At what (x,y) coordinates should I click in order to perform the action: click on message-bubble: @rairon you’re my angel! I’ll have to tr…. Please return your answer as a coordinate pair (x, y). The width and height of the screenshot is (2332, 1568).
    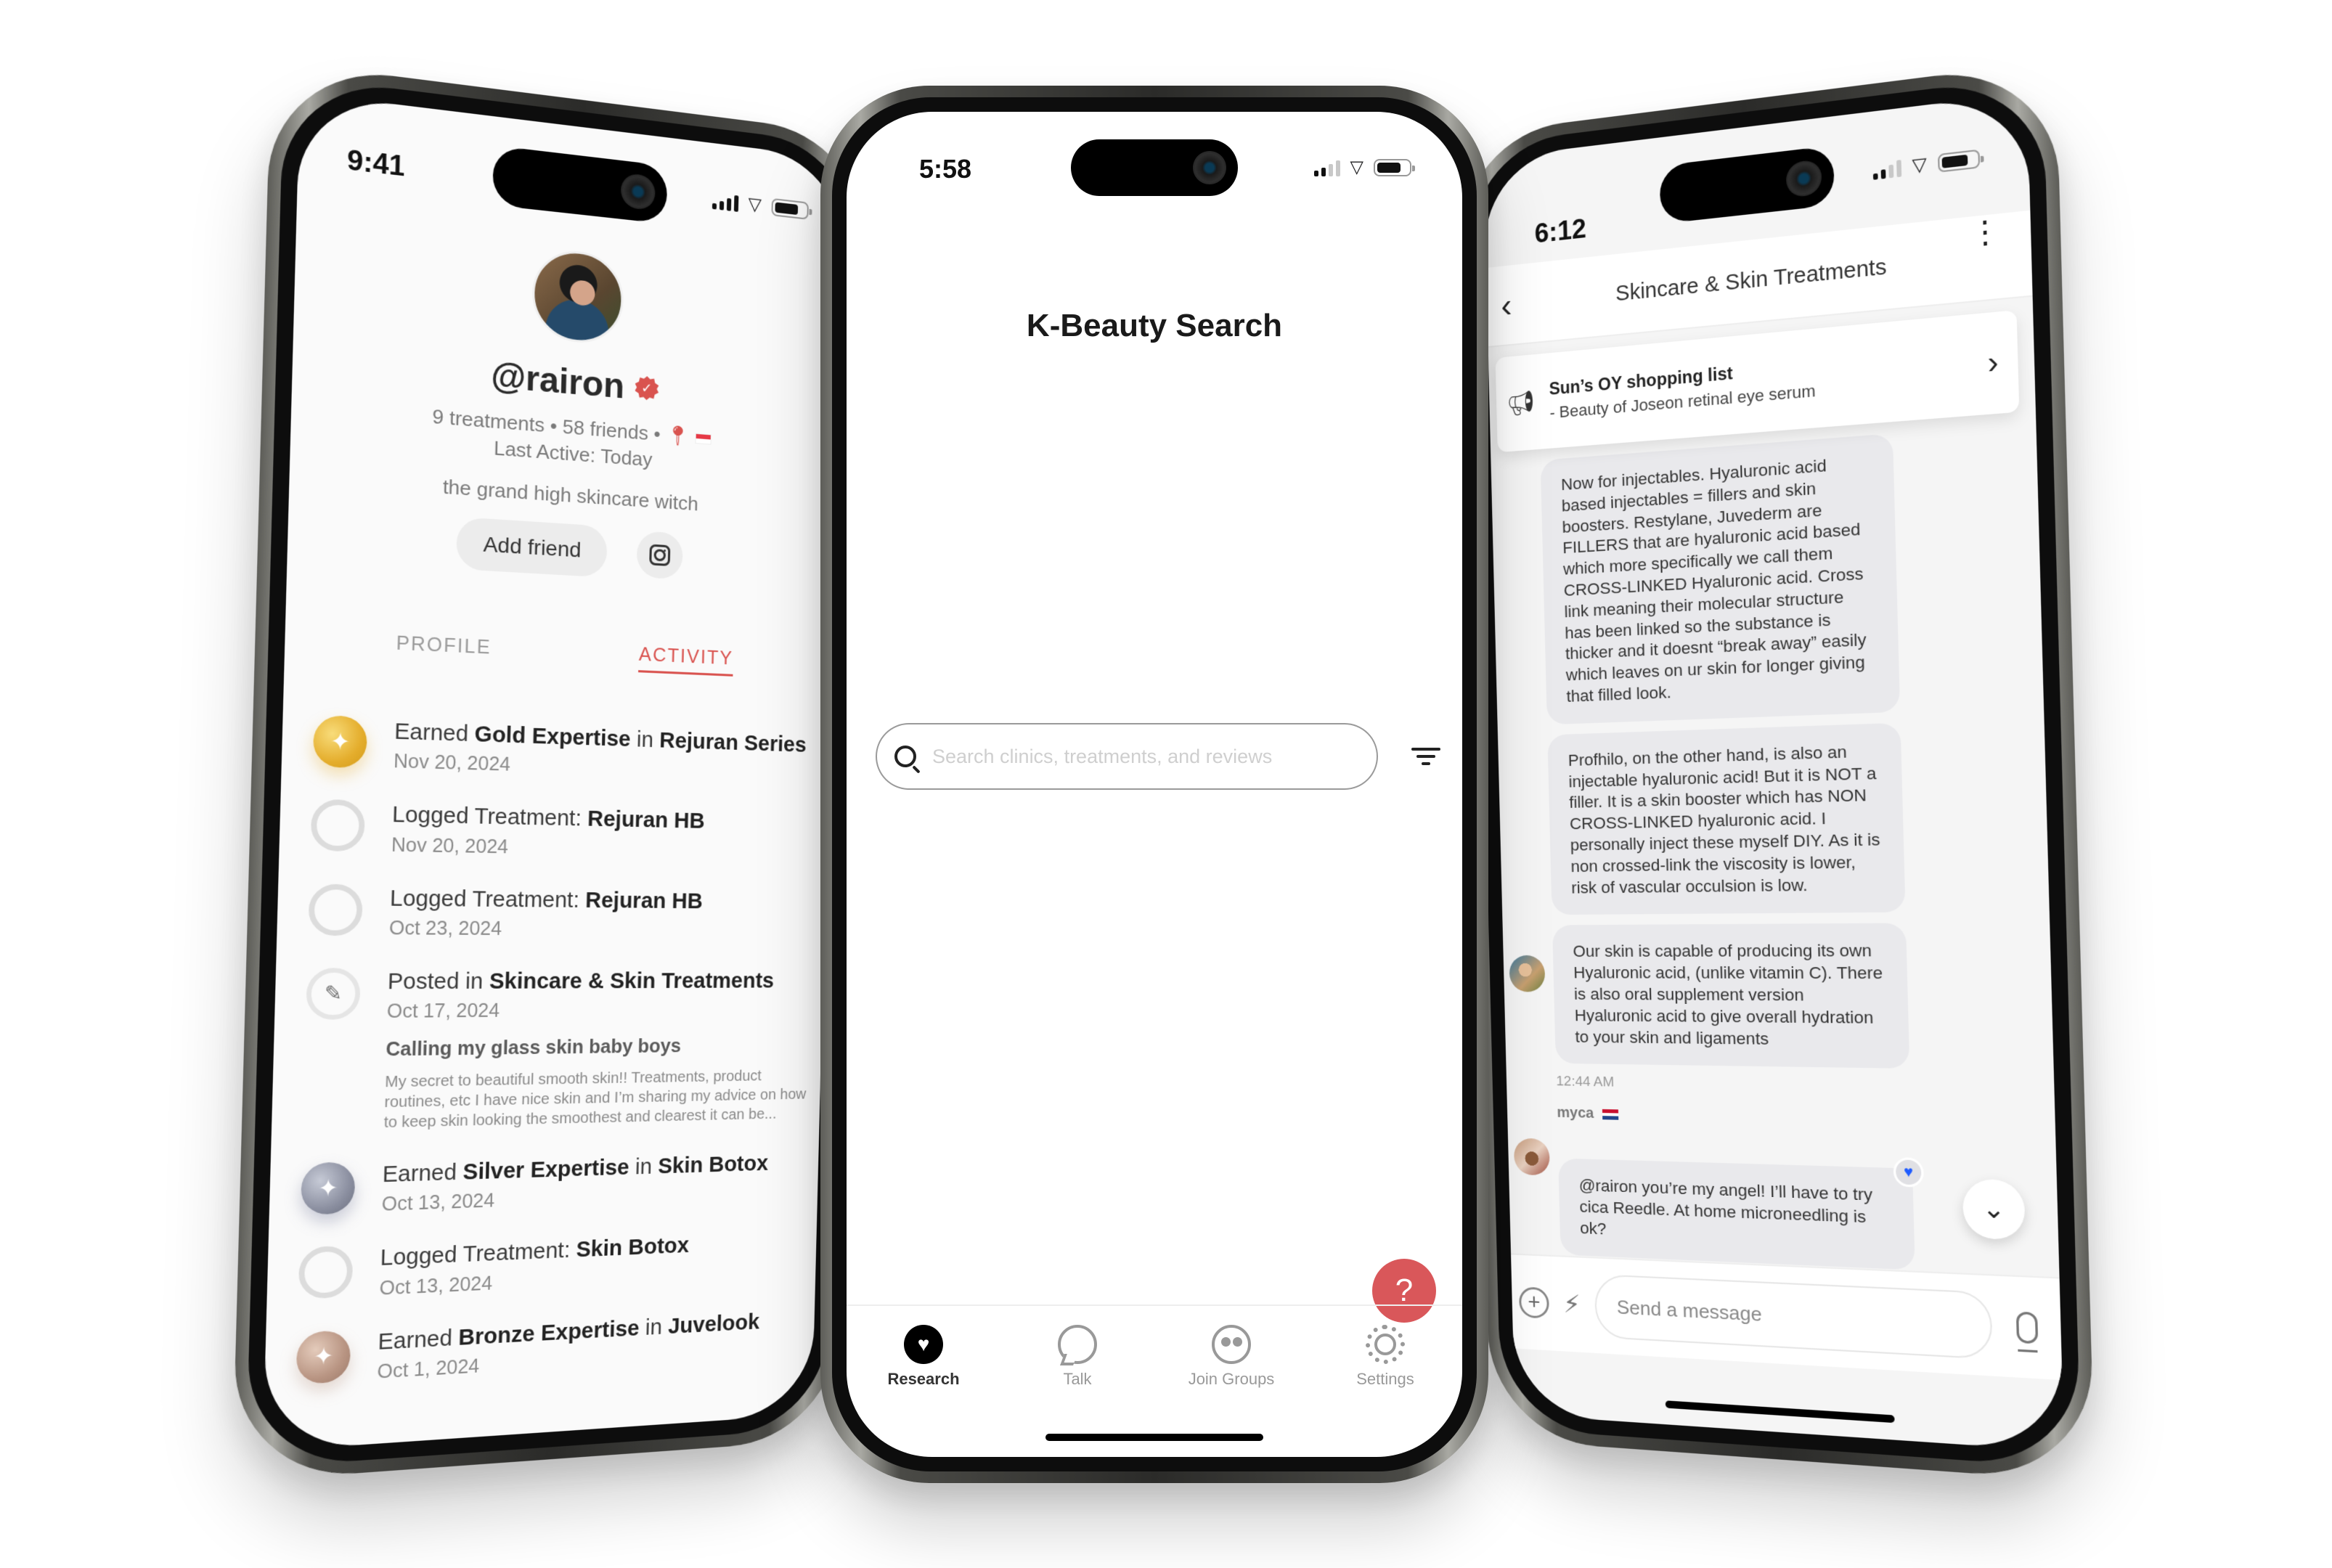
    Looking at the image, I should click on (1741, 1214).